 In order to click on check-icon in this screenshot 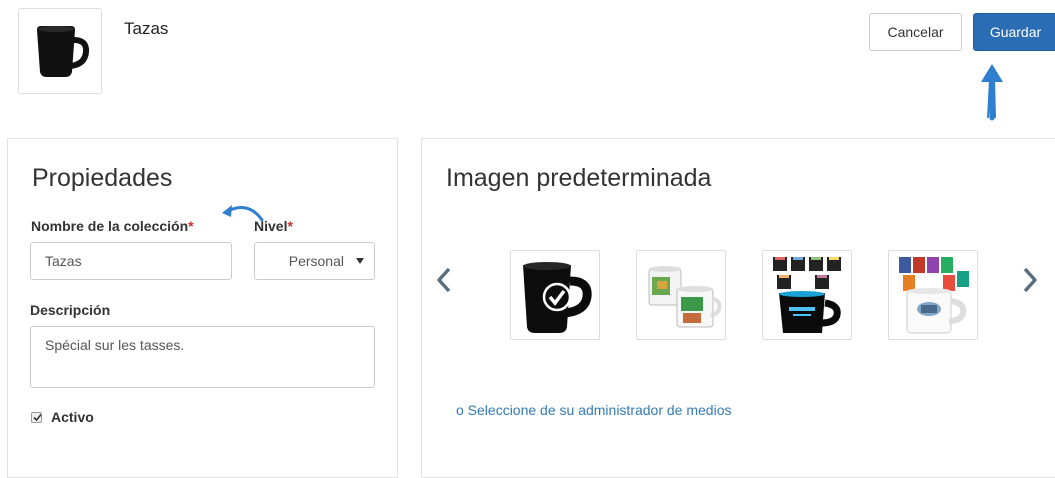, I will do `click(37, 417)`.